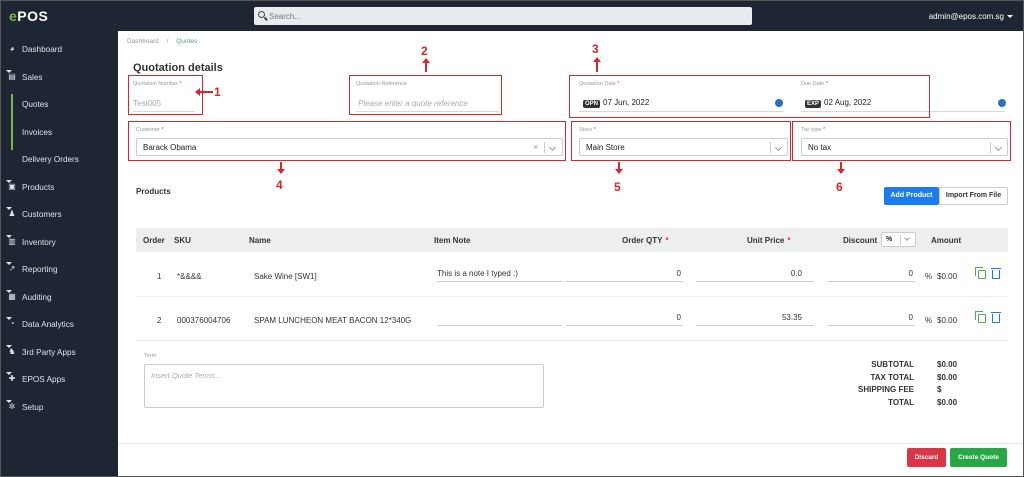 The image size is (1024, 477). I want to click on chevron-down-icon, so click(907, 238).